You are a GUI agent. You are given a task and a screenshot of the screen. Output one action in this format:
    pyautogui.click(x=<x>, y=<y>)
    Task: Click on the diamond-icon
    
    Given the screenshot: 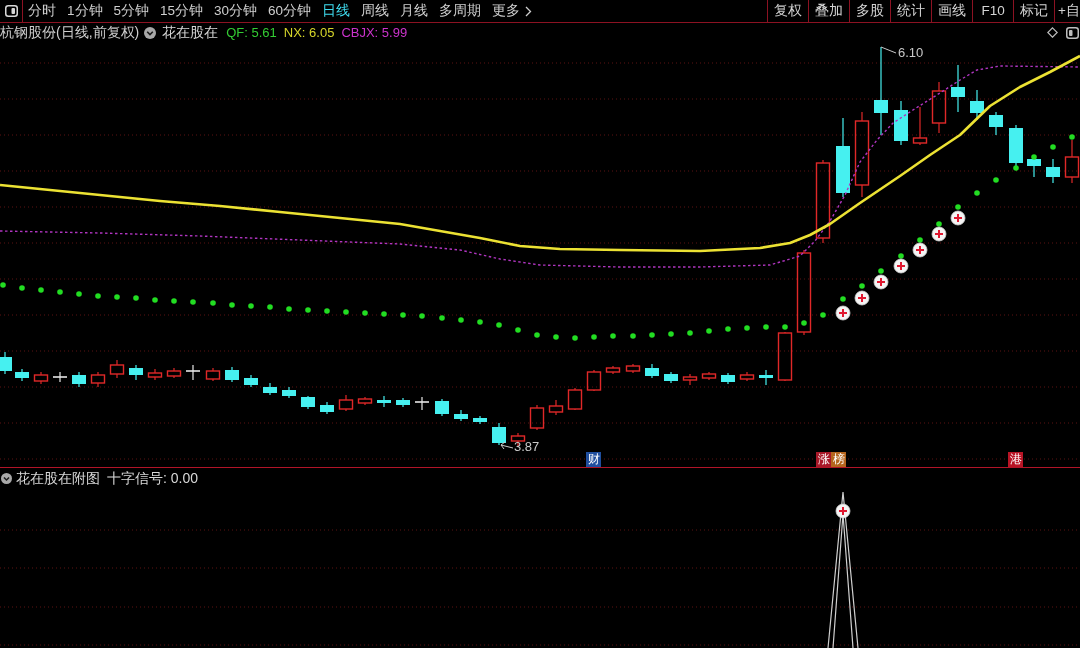 What is the action you would take?
    pyautogui.click(x=1052, y=32)
    